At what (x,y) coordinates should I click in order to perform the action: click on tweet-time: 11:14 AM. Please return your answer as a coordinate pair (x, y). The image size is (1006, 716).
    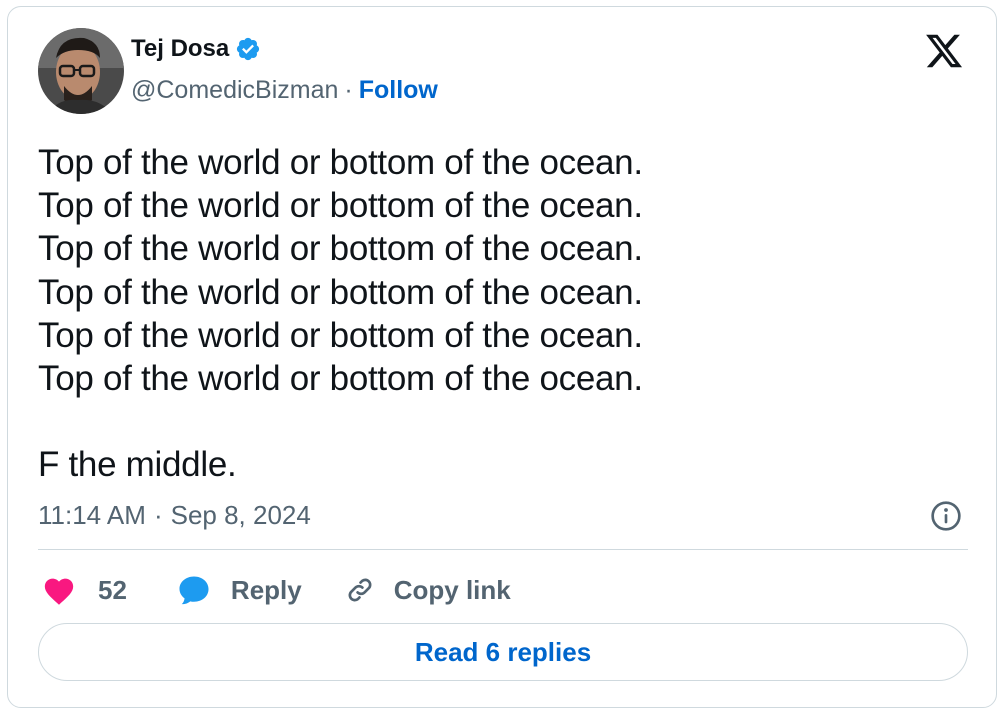
    Looking at the image, I should click on (92, 515).